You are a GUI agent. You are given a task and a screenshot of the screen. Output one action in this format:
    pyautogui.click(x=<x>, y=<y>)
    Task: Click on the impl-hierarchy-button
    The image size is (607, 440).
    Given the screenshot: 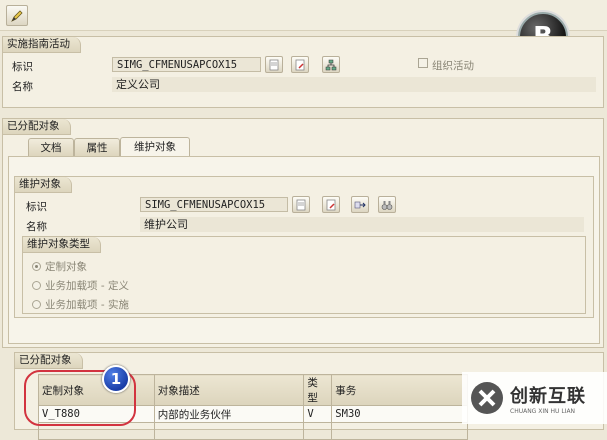 What is the action you would take?
    pyautogui.click(x=331, y=64)
    